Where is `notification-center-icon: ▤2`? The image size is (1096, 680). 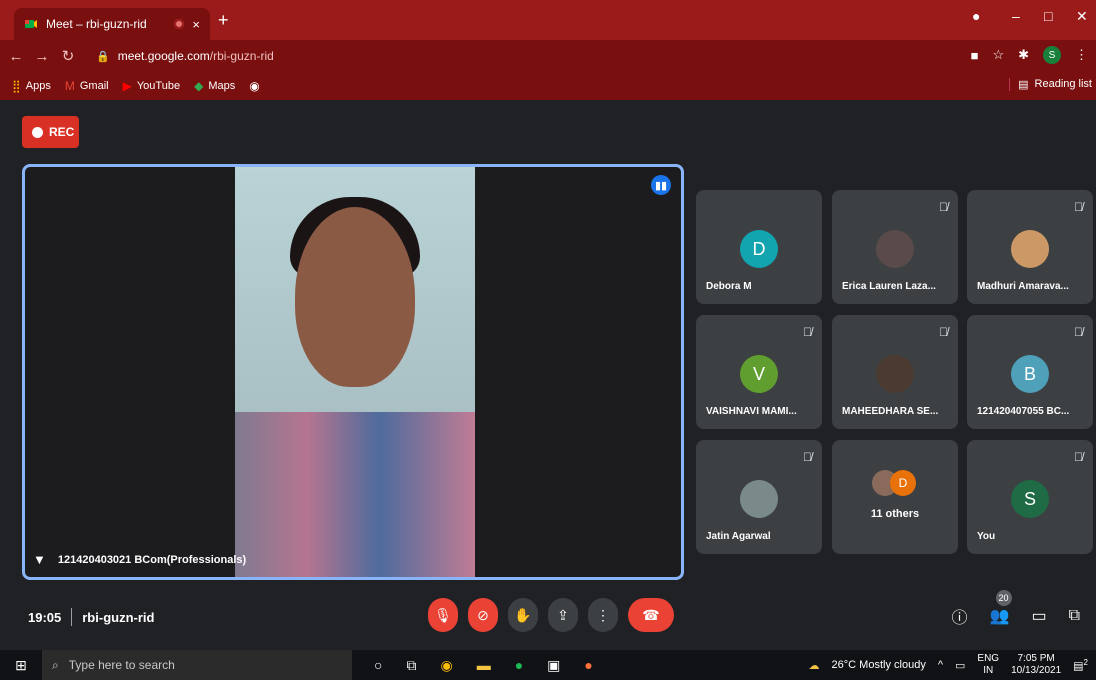
notification-center-icon: ▤2 is located at coordinates (1080, 665).